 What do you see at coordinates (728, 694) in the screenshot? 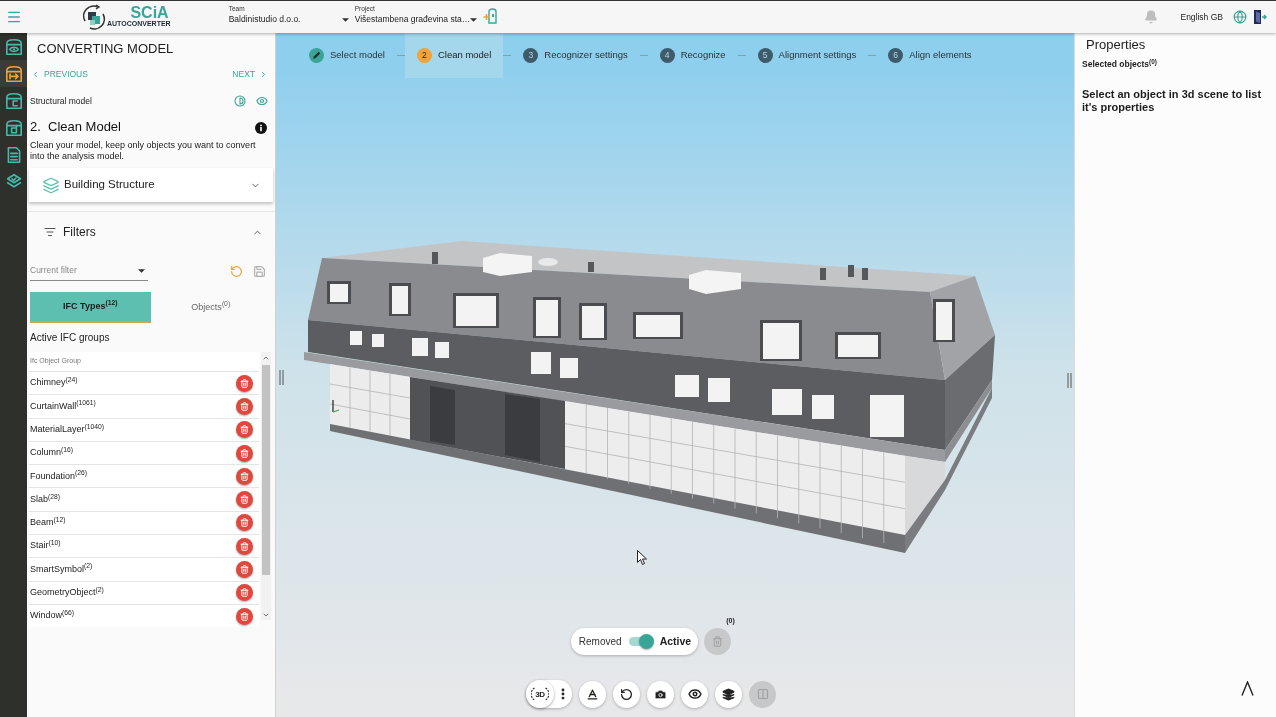
I see `layers-button` at bounding box center [728, 694].